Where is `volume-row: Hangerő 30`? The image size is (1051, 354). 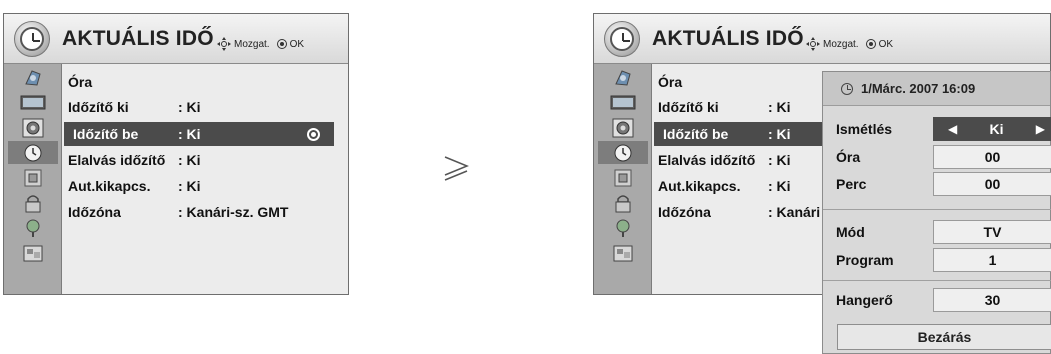 volume-row: Hangerő 30 is located at coordinates (937, 300).